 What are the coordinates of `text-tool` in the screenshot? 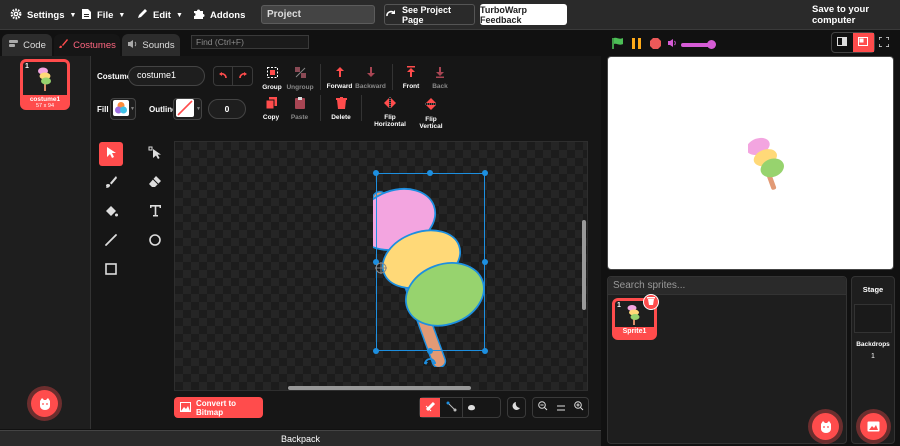 It's located at (155, 212).